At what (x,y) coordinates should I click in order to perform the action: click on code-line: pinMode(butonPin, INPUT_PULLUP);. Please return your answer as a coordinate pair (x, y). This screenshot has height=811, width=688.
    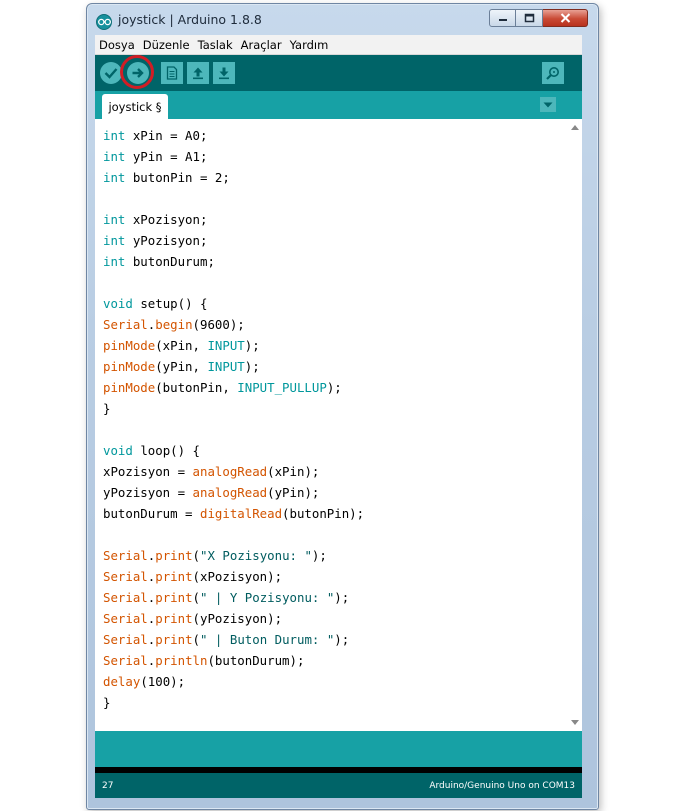
    Looking at the image, I should click on (233, 387).